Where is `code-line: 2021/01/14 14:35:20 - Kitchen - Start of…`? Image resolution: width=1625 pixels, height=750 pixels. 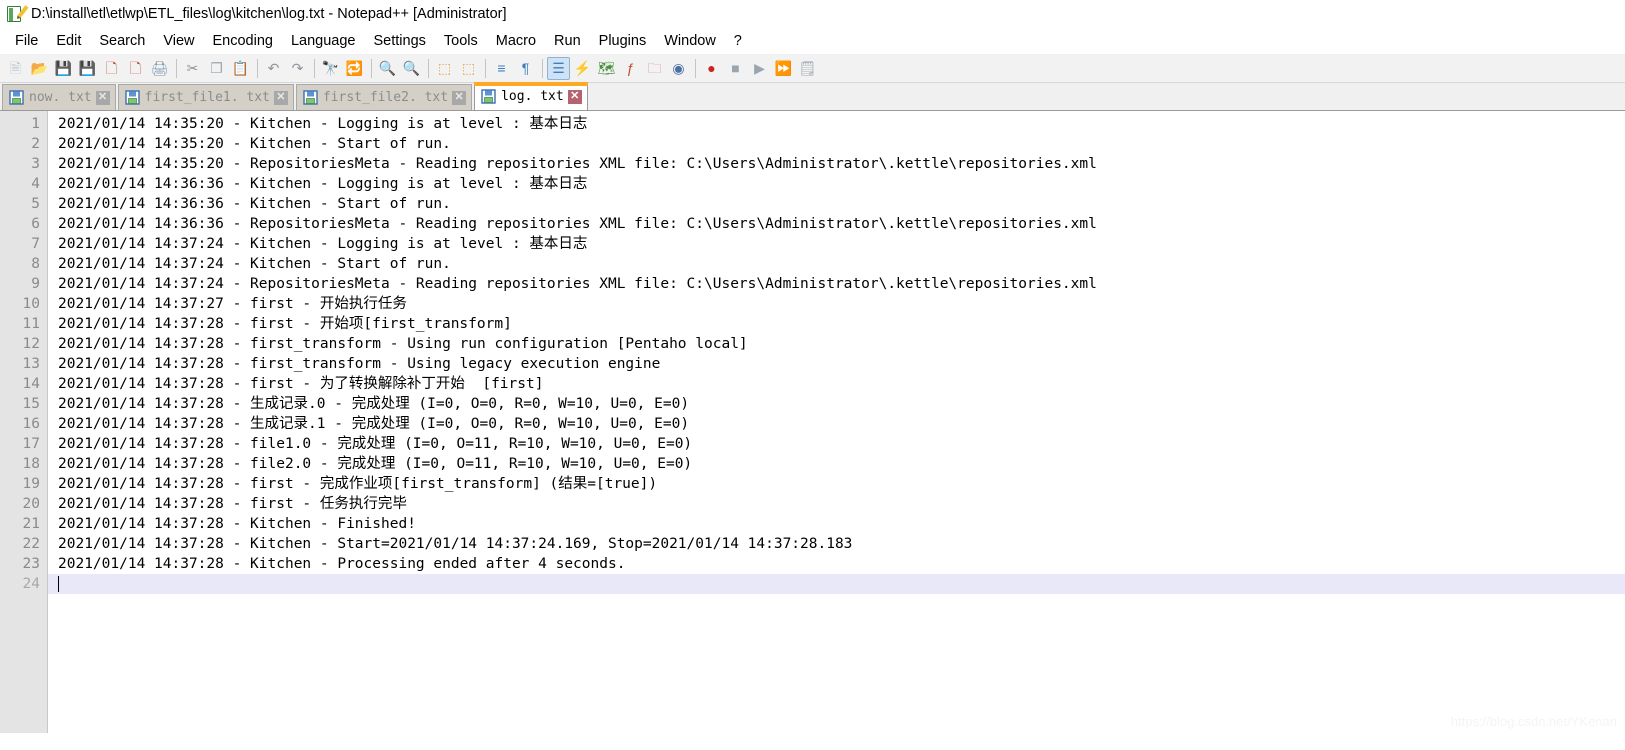
code-line: 2021/01/14 14:35:20 - Kitchen - Start of… is located at coordinates (836, 144).